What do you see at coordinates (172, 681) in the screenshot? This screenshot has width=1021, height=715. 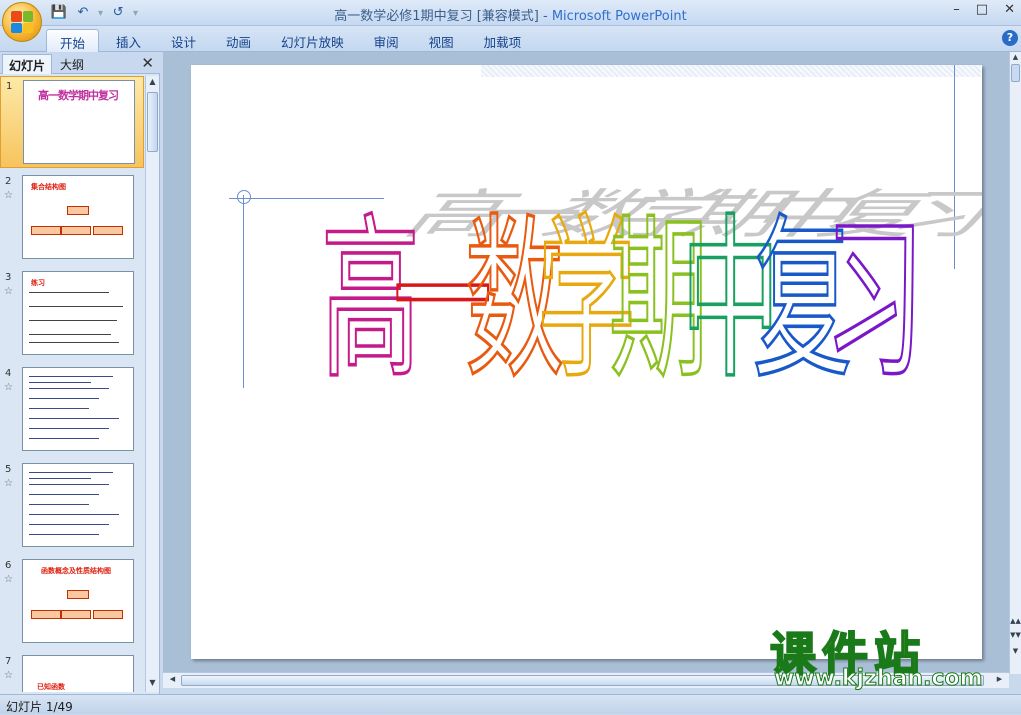 I see `scroll-left-icon: ◀` at bounding box center [172, 681].